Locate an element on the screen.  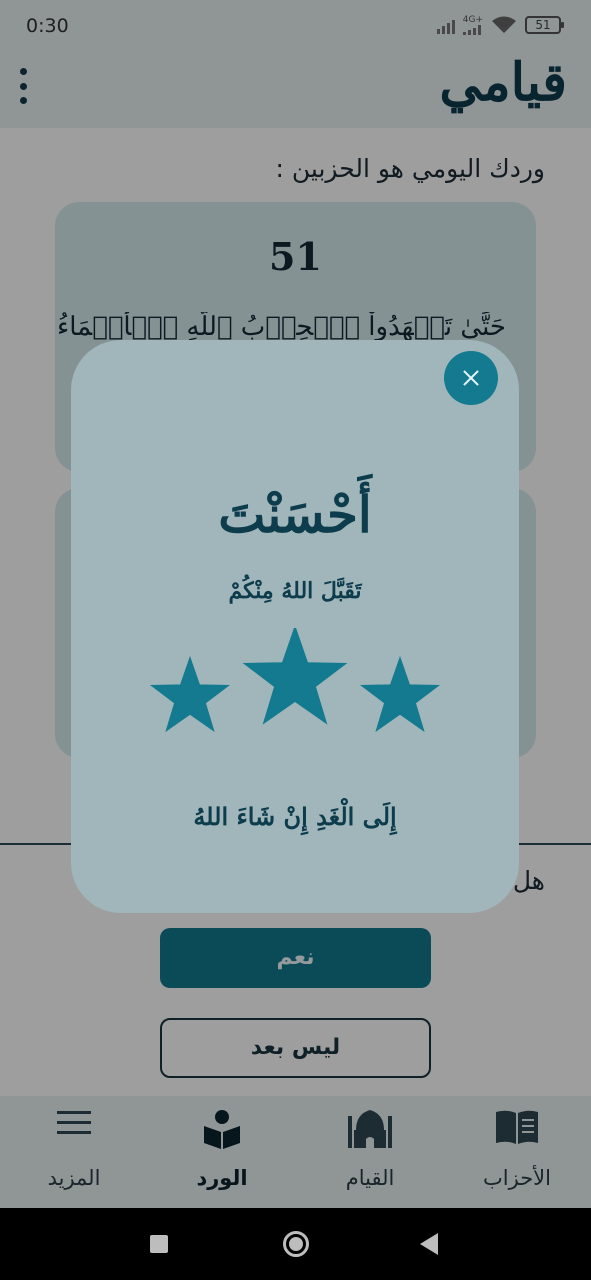
star-rating is located at coordinates (295, 681).